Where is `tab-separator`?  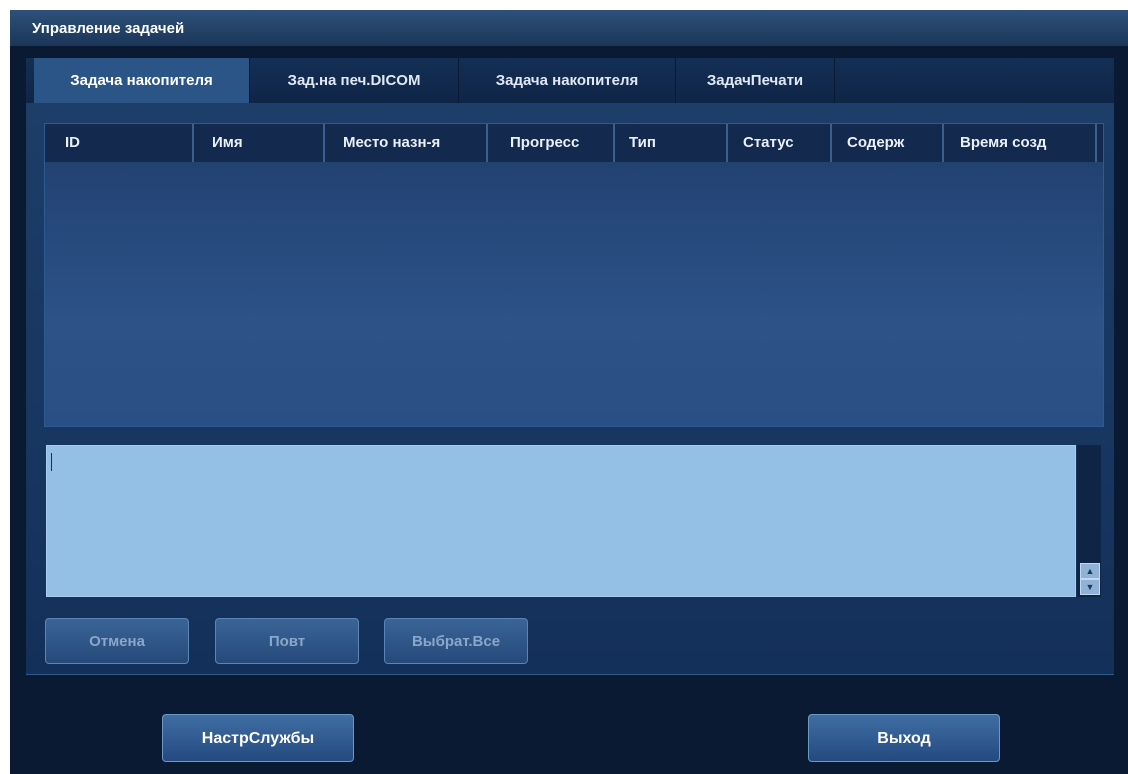
tab-separator is located at coordinates (834, 80).